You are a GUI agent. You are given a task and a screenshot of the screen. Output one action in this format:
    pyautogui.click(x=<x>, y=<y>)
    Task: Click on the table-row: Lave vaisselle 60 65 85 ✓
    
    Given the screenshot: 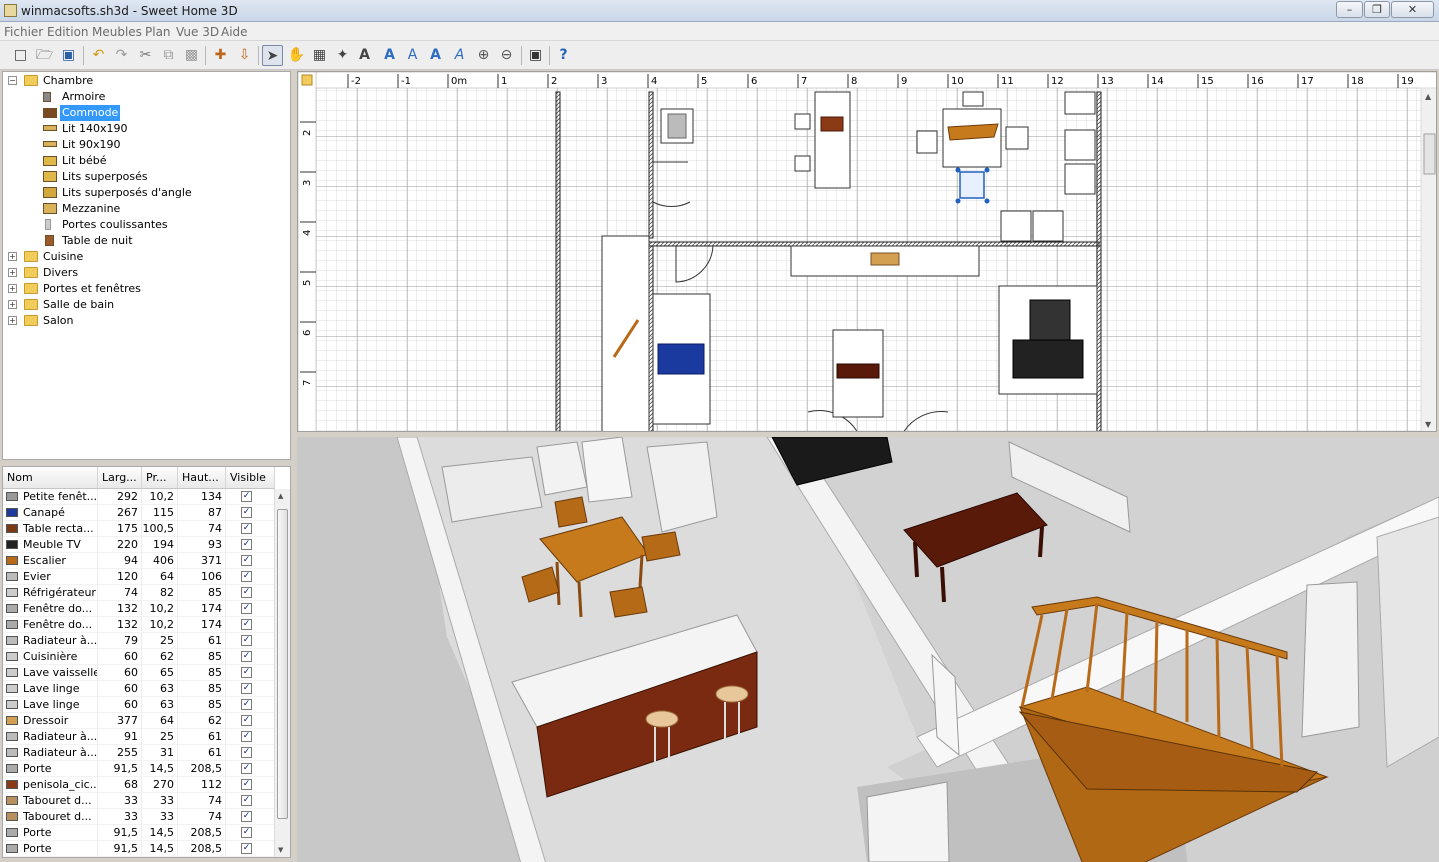 What is the action you would take?
    pyautogui.click(x=139, y=673)
    